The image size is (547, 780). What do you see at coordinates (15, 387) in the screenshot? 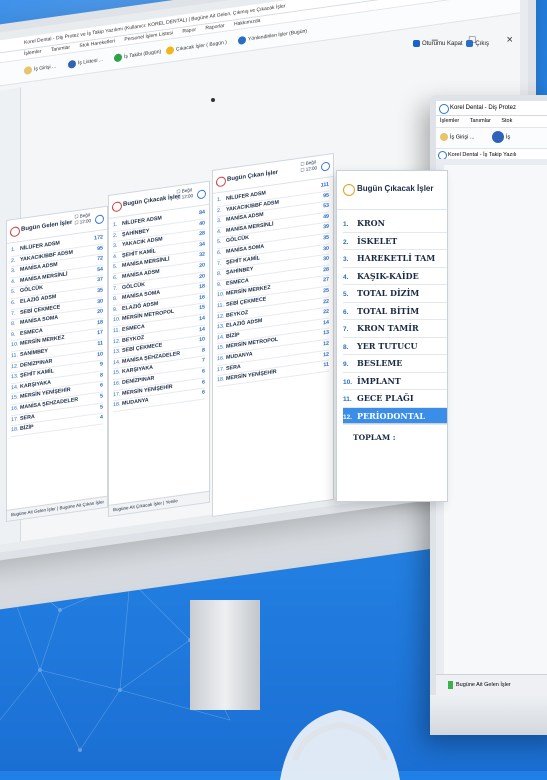
I see `row-number: 14.` at bounding box center [15, 387].